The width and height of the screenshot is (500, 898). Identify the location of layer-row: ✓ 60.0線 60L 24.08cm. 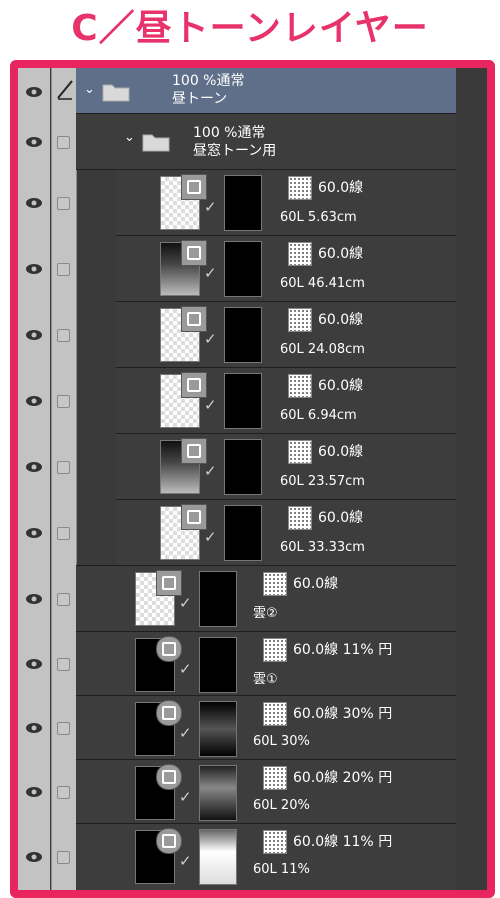
(237, 335).